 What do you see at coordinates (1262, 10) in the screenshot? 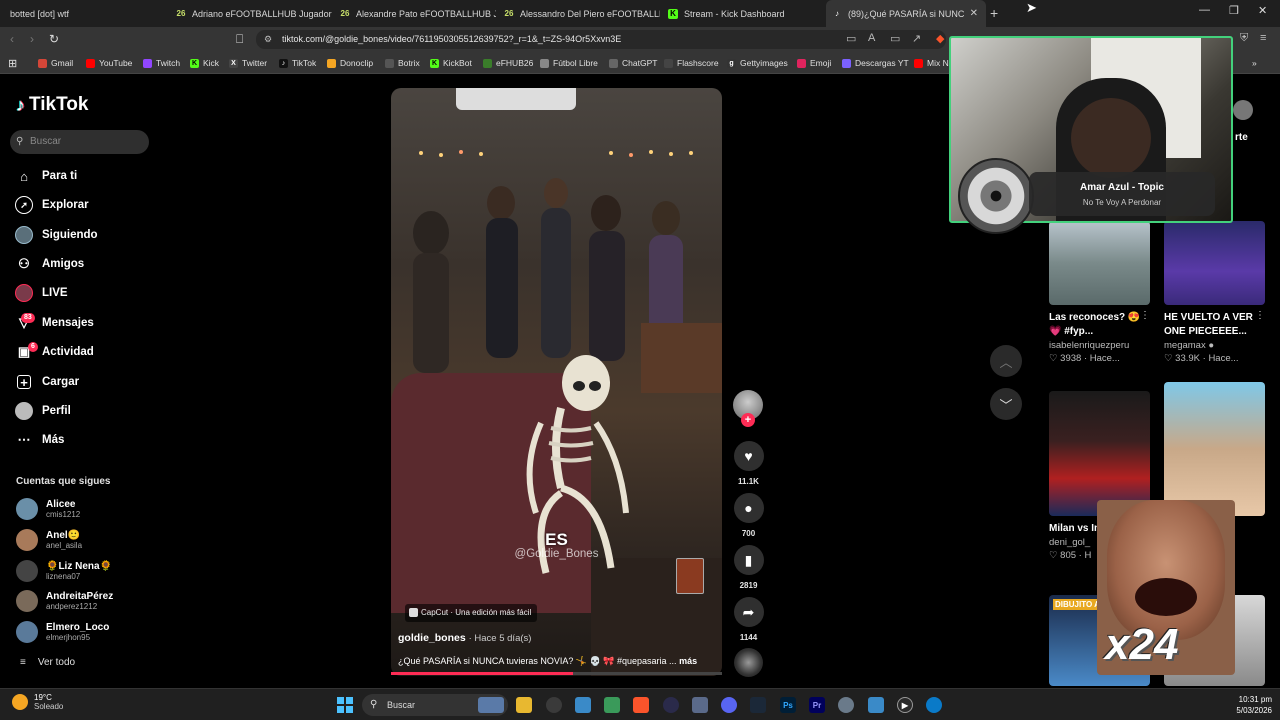
I see `close-window-icon: ✕` at bounding box center [1262, 10].